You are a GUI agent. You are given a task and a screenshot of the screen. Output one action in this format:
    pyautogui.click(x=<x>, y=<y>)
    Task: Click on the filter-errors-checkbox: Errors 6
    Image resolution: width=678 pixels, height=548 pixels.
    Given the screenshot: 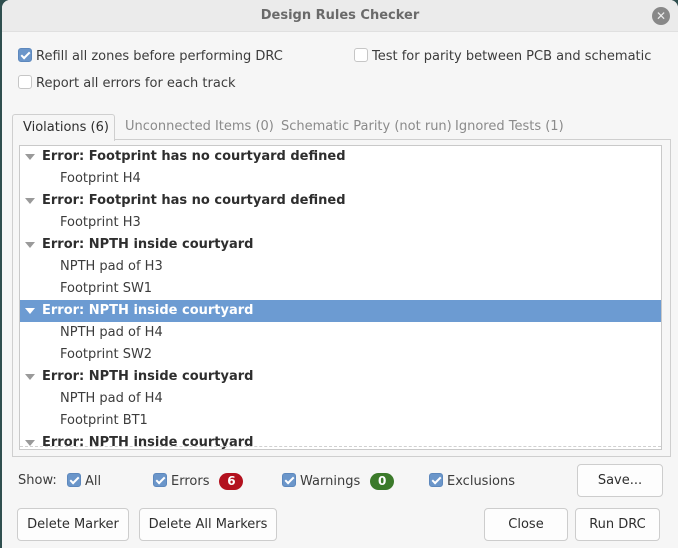 What is the action you would take?
    pyautogui.click(x=198, y=481)
    